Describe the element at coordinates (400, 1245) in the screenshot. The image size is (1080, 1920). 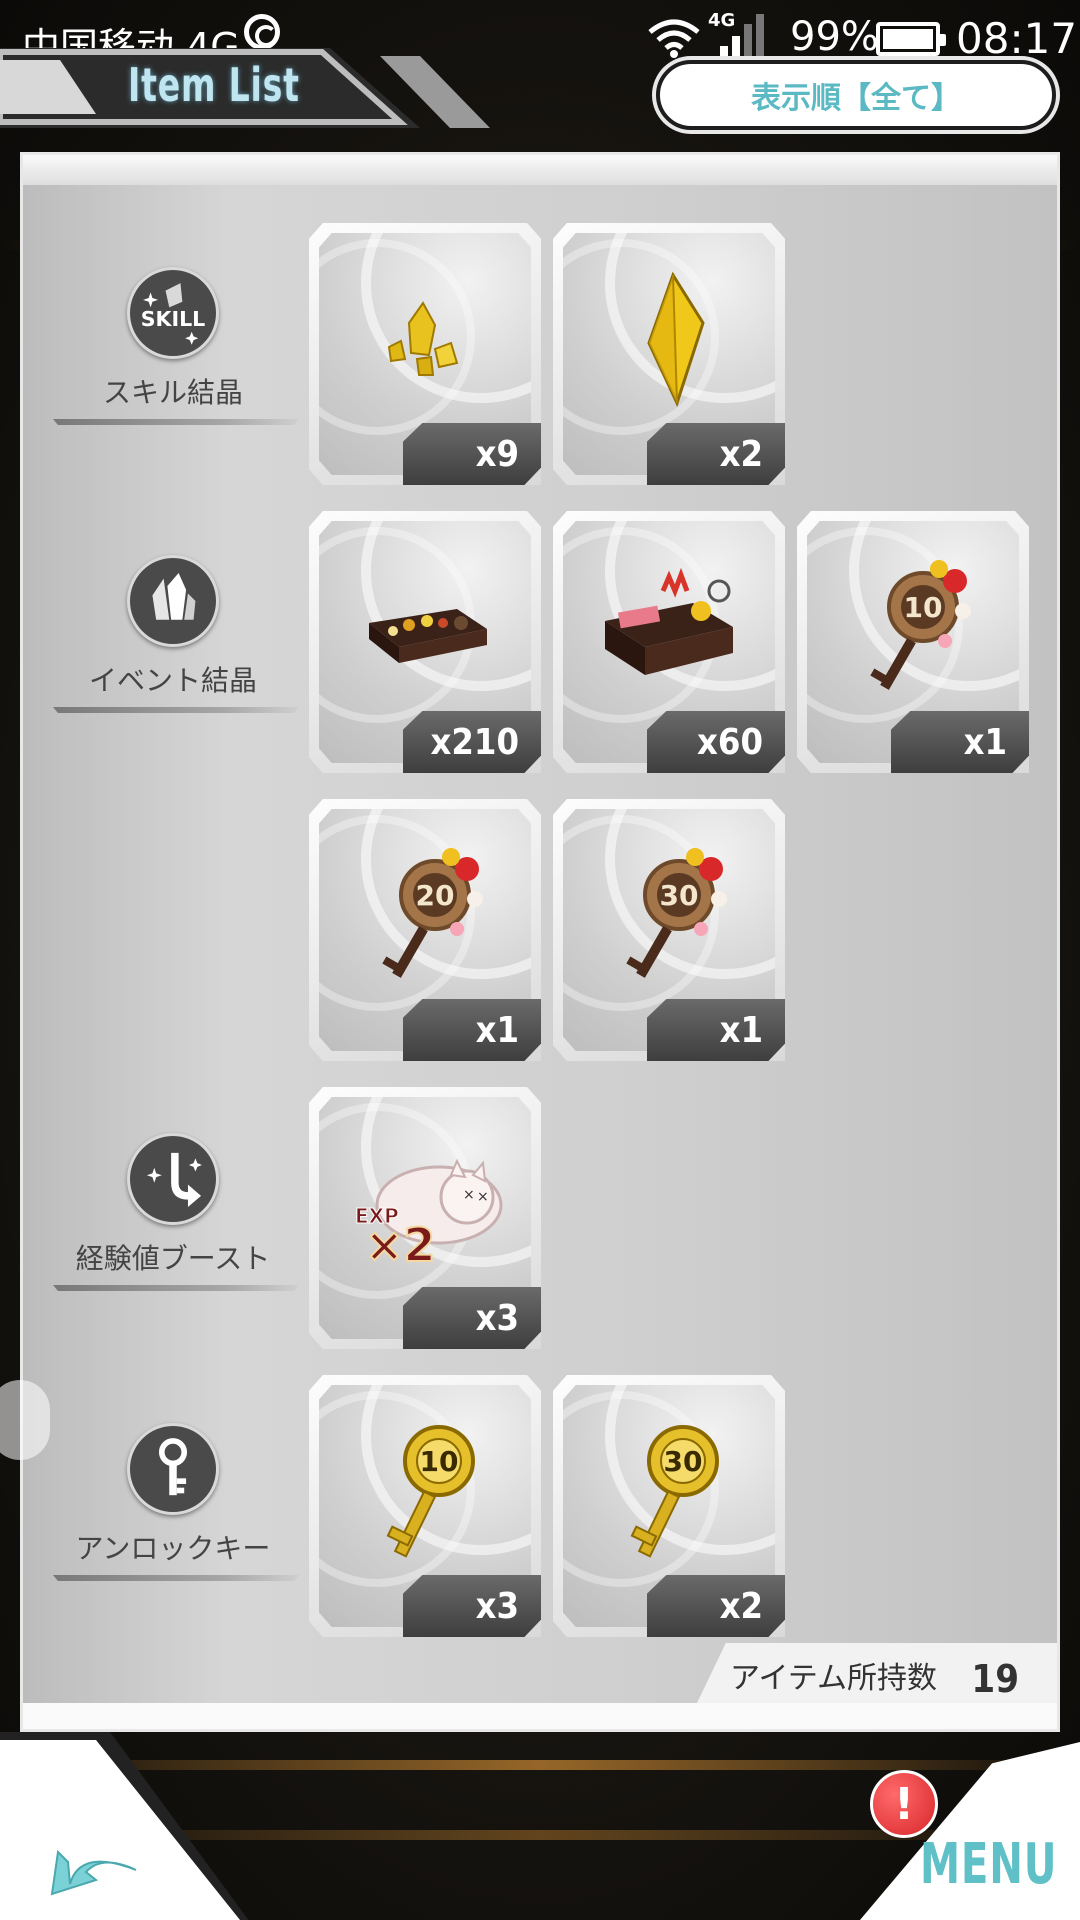
I see `exp-multiplier: ×2` at that location.